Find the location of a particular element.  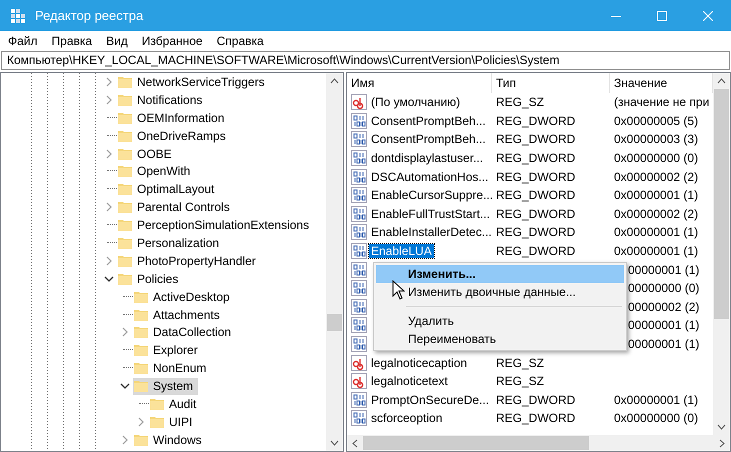

value-data: (значение не при is located at coordinates (662, 102).